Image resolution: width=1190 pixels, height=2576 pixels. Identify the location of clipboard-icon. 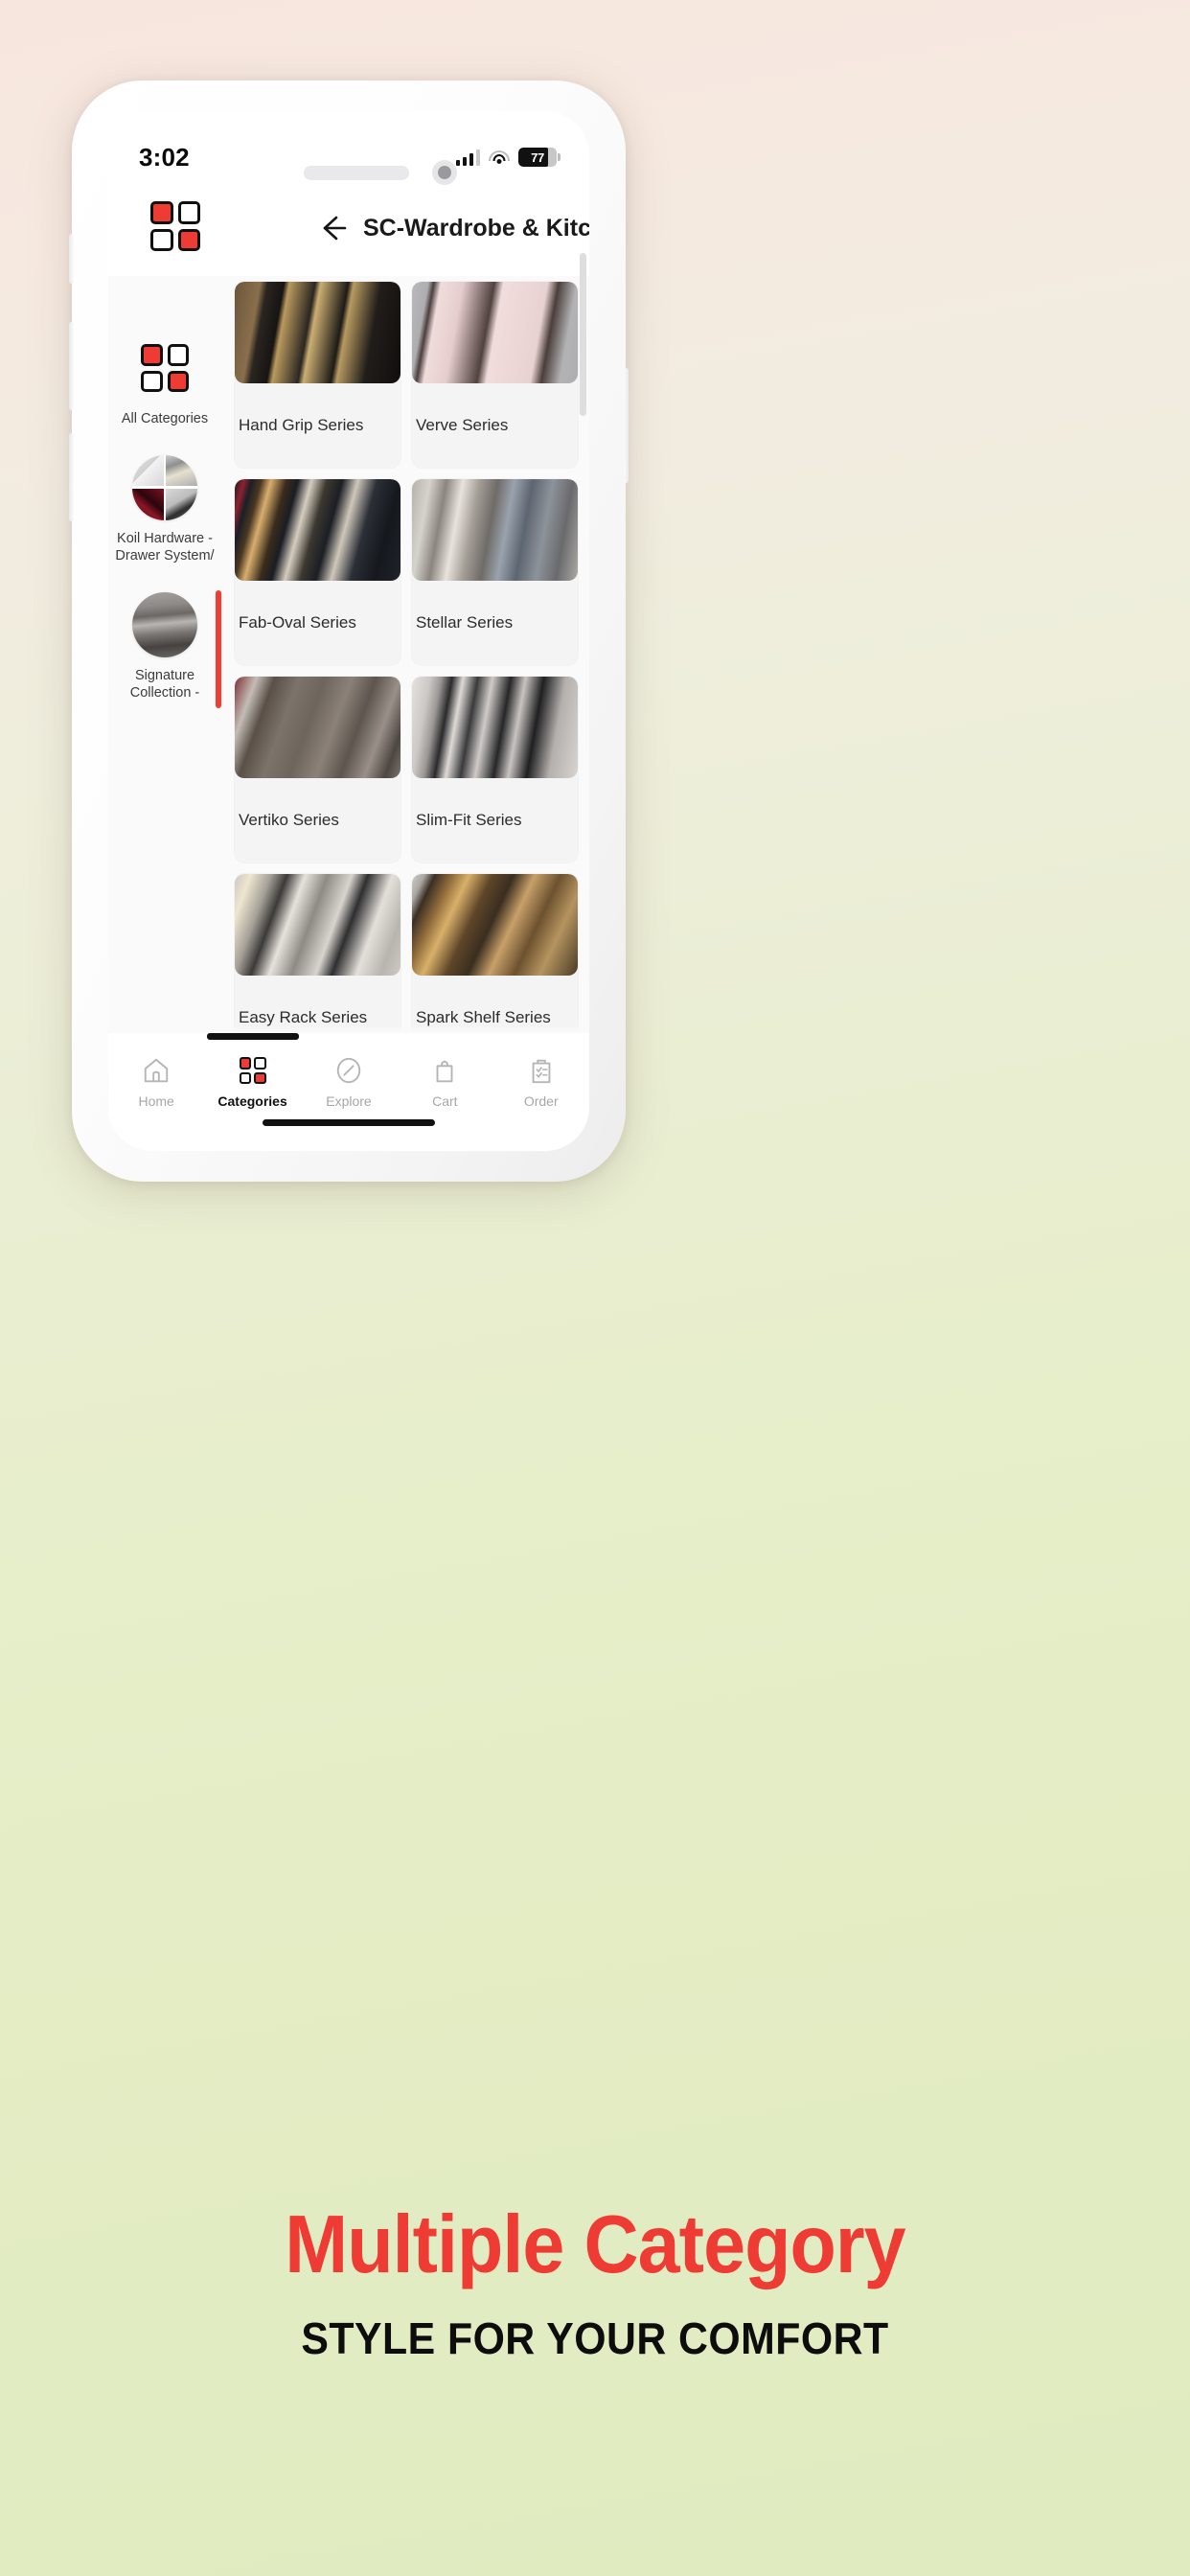
(542, 1070).